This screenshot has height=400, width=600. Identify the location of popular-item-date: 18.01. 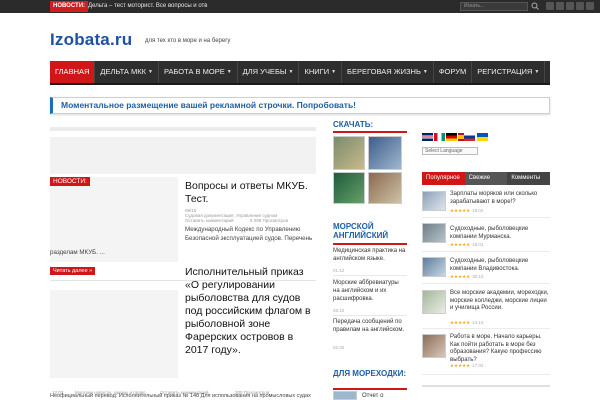
(478, 244).